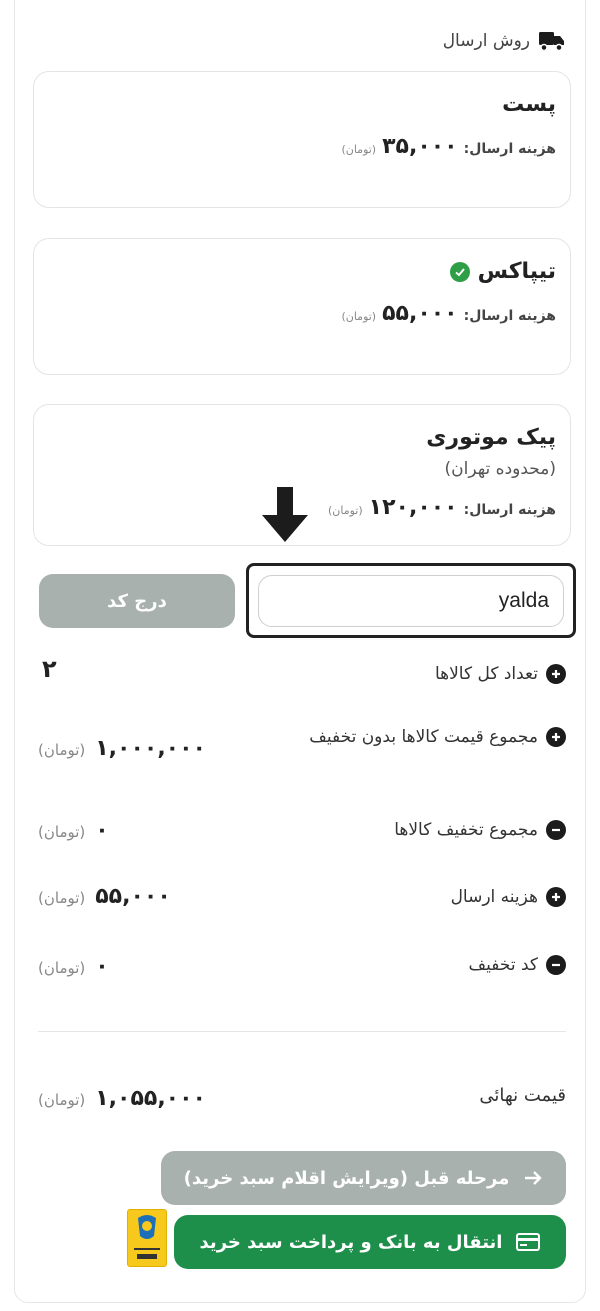 The width and height of the screenshot is (600, 1311). What do you see at coordinates (102, 966) in the screenshot?
I see `coupon-discount-value: ۰` at bounding box center [102, 966].